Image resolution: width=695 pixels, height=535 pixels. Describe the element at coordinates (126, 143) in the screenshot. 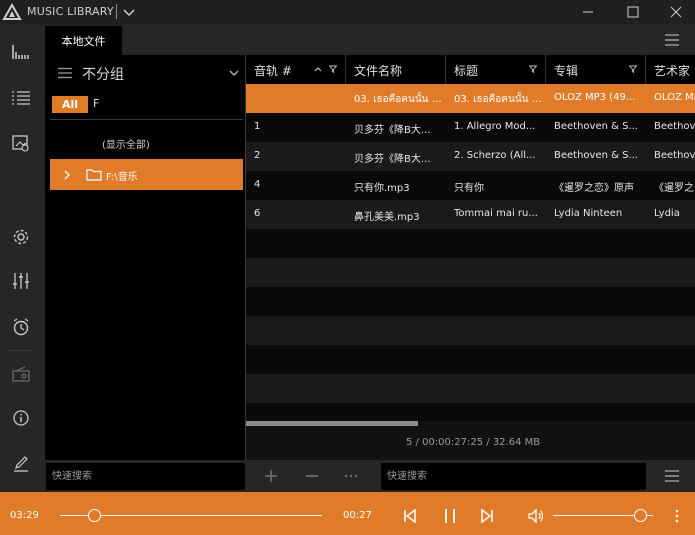

I see `show-all-item: (显示全部)` at that location.